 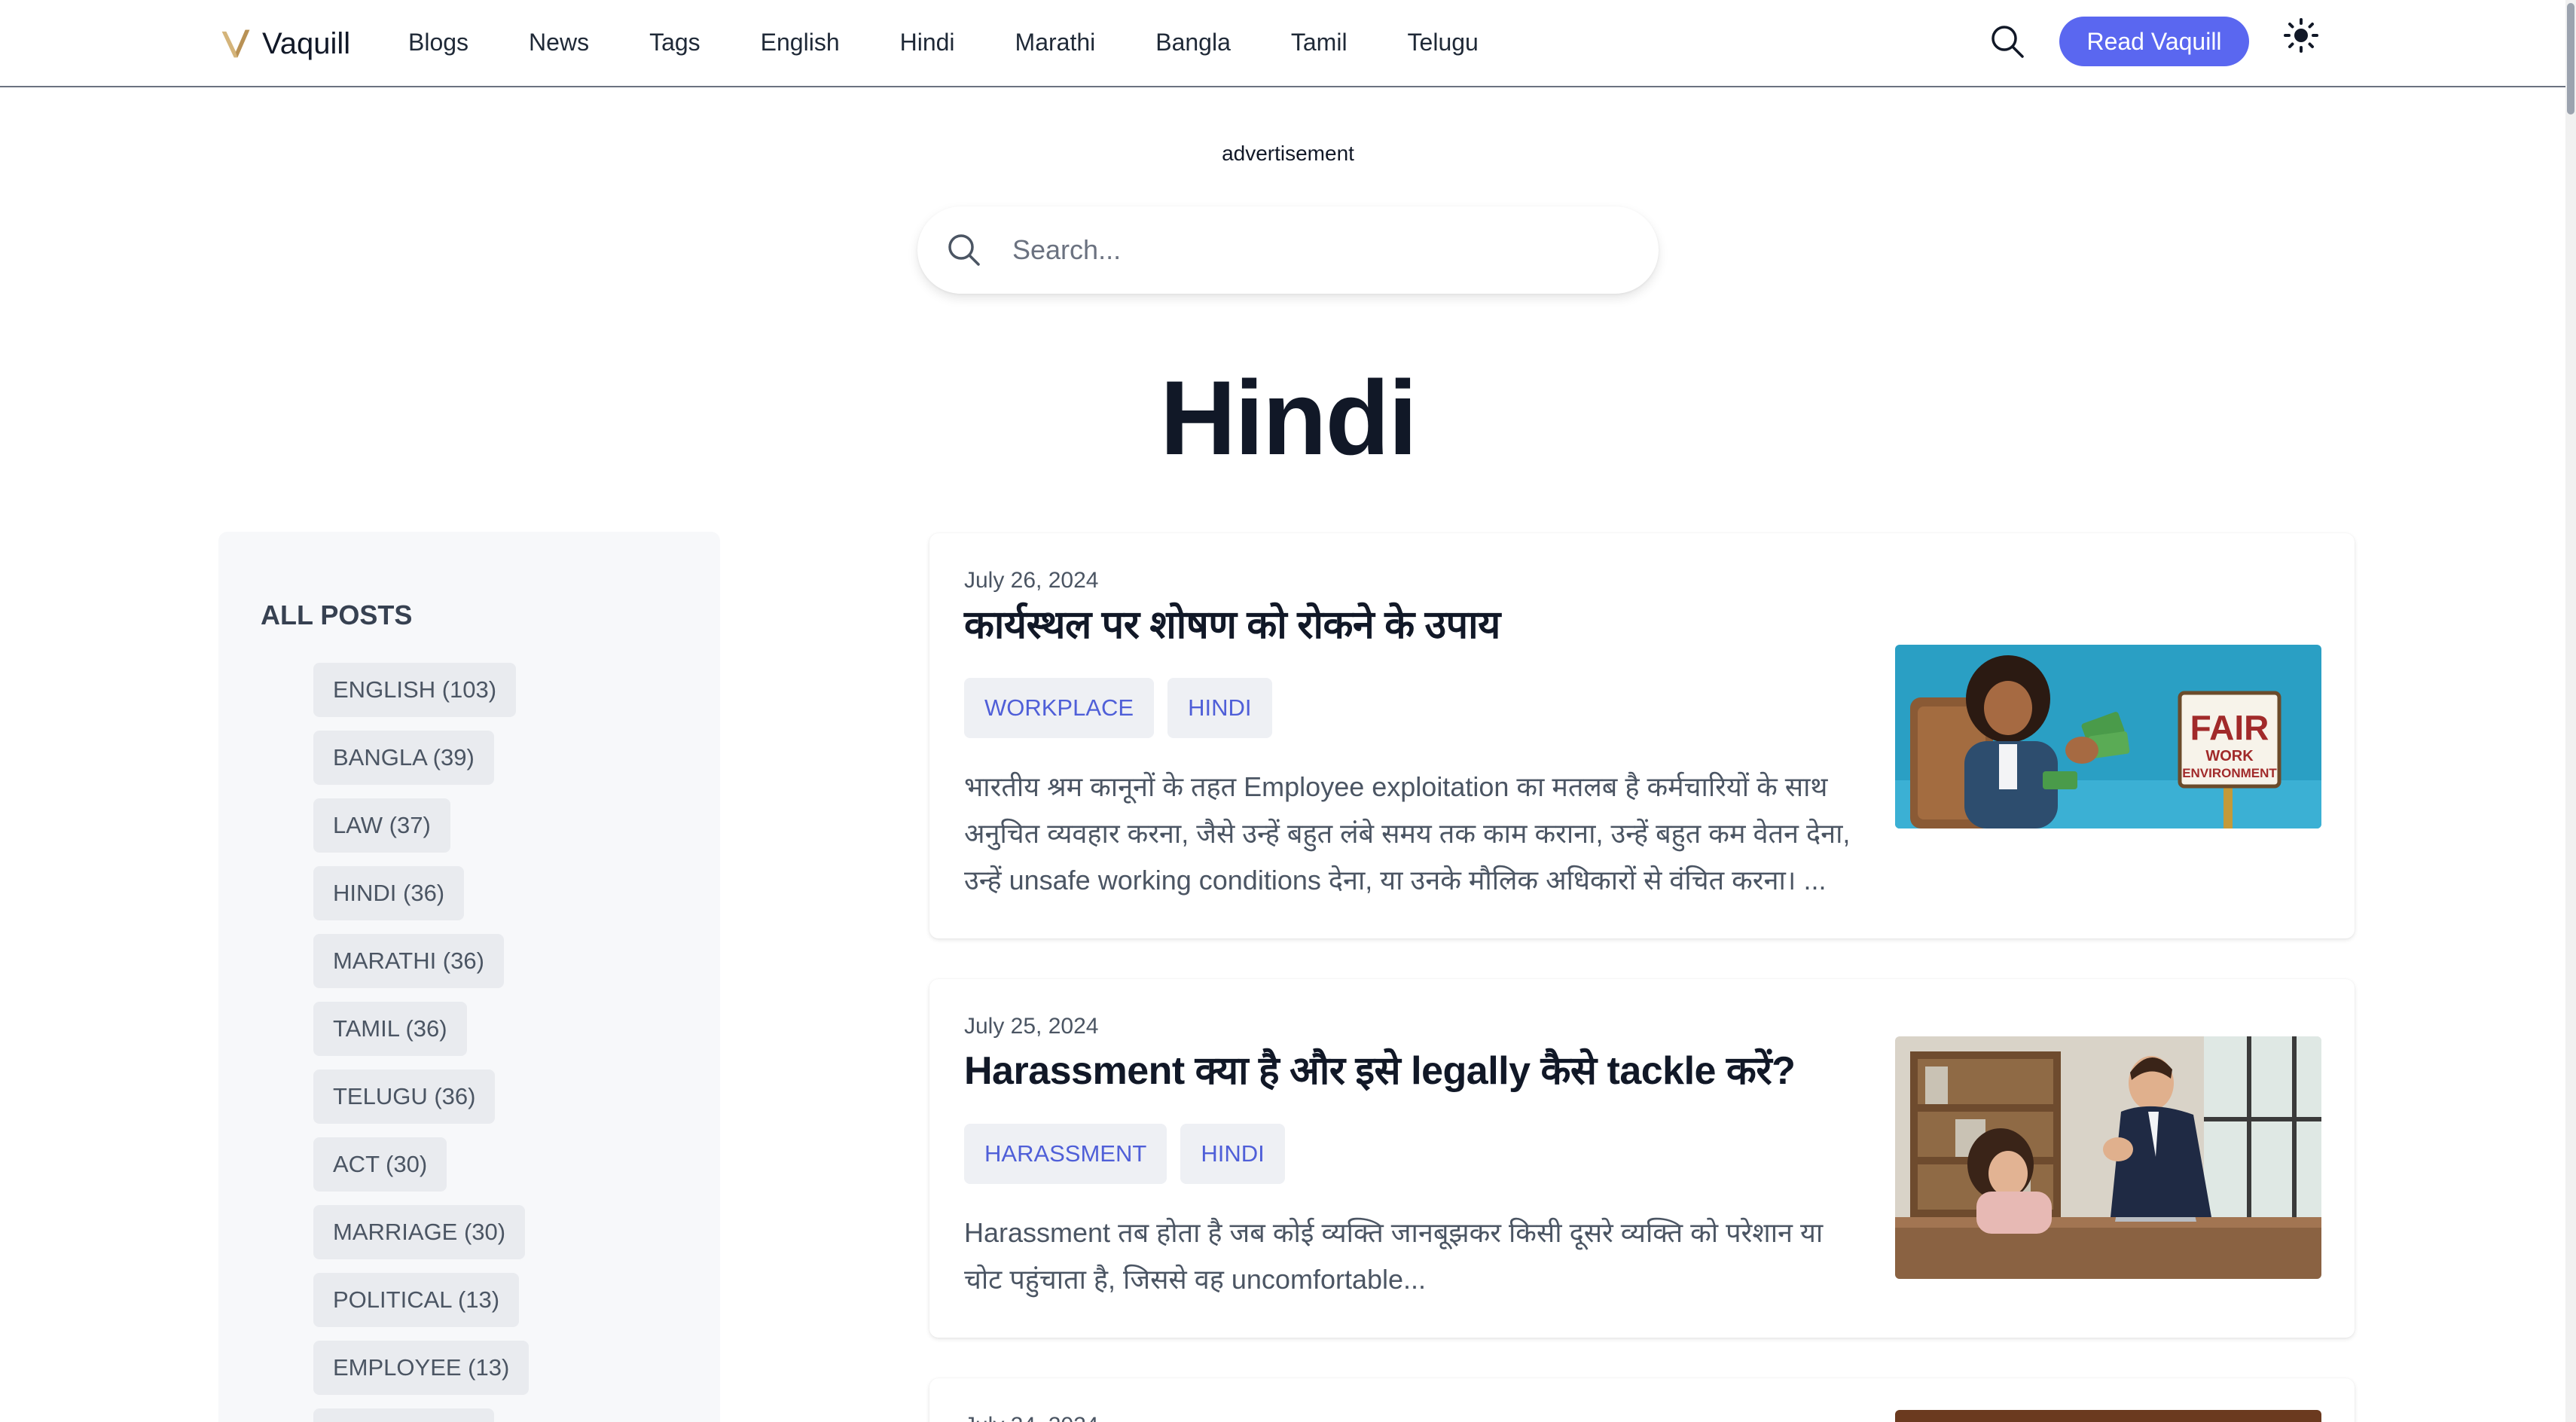 What do you see at coordinates (404, 758) in the screenshot?
I see `sidebar-tag-bangla: BANGLA (39)` at bounding box center [404, 758].